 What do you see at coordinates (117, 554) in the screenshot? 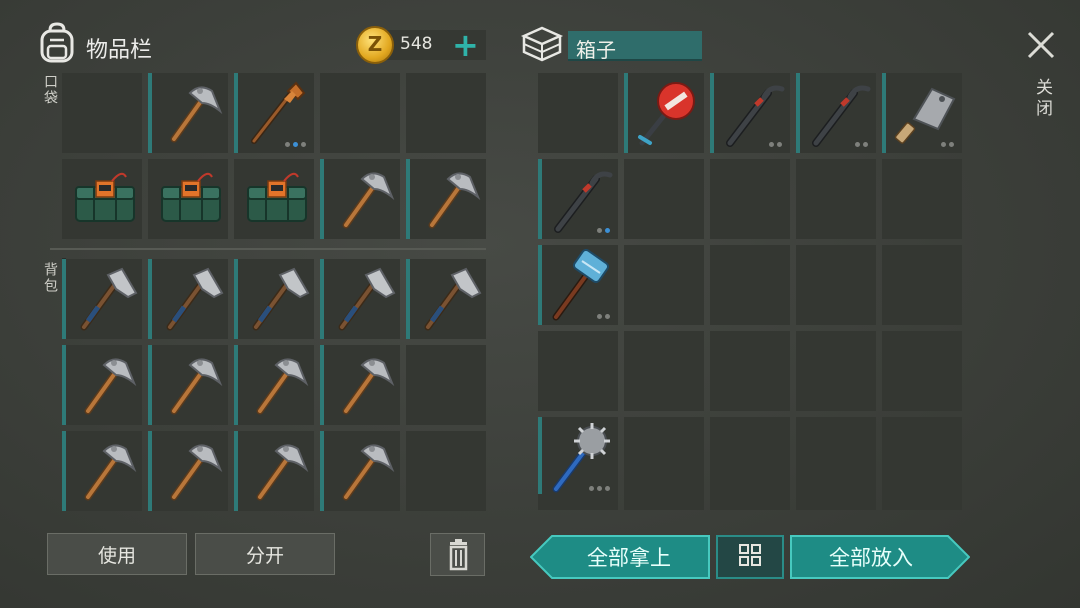
I see `use-button: 使用` at bounding box center [117, 554].